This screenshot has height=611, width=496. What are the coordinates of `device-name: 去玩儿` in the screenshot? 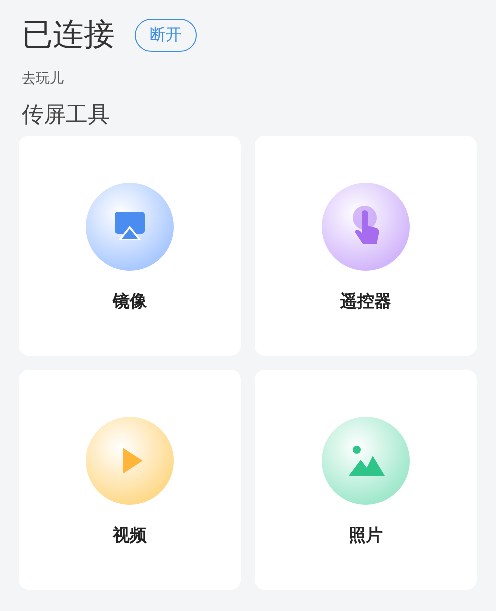 It's located at (43, 79).